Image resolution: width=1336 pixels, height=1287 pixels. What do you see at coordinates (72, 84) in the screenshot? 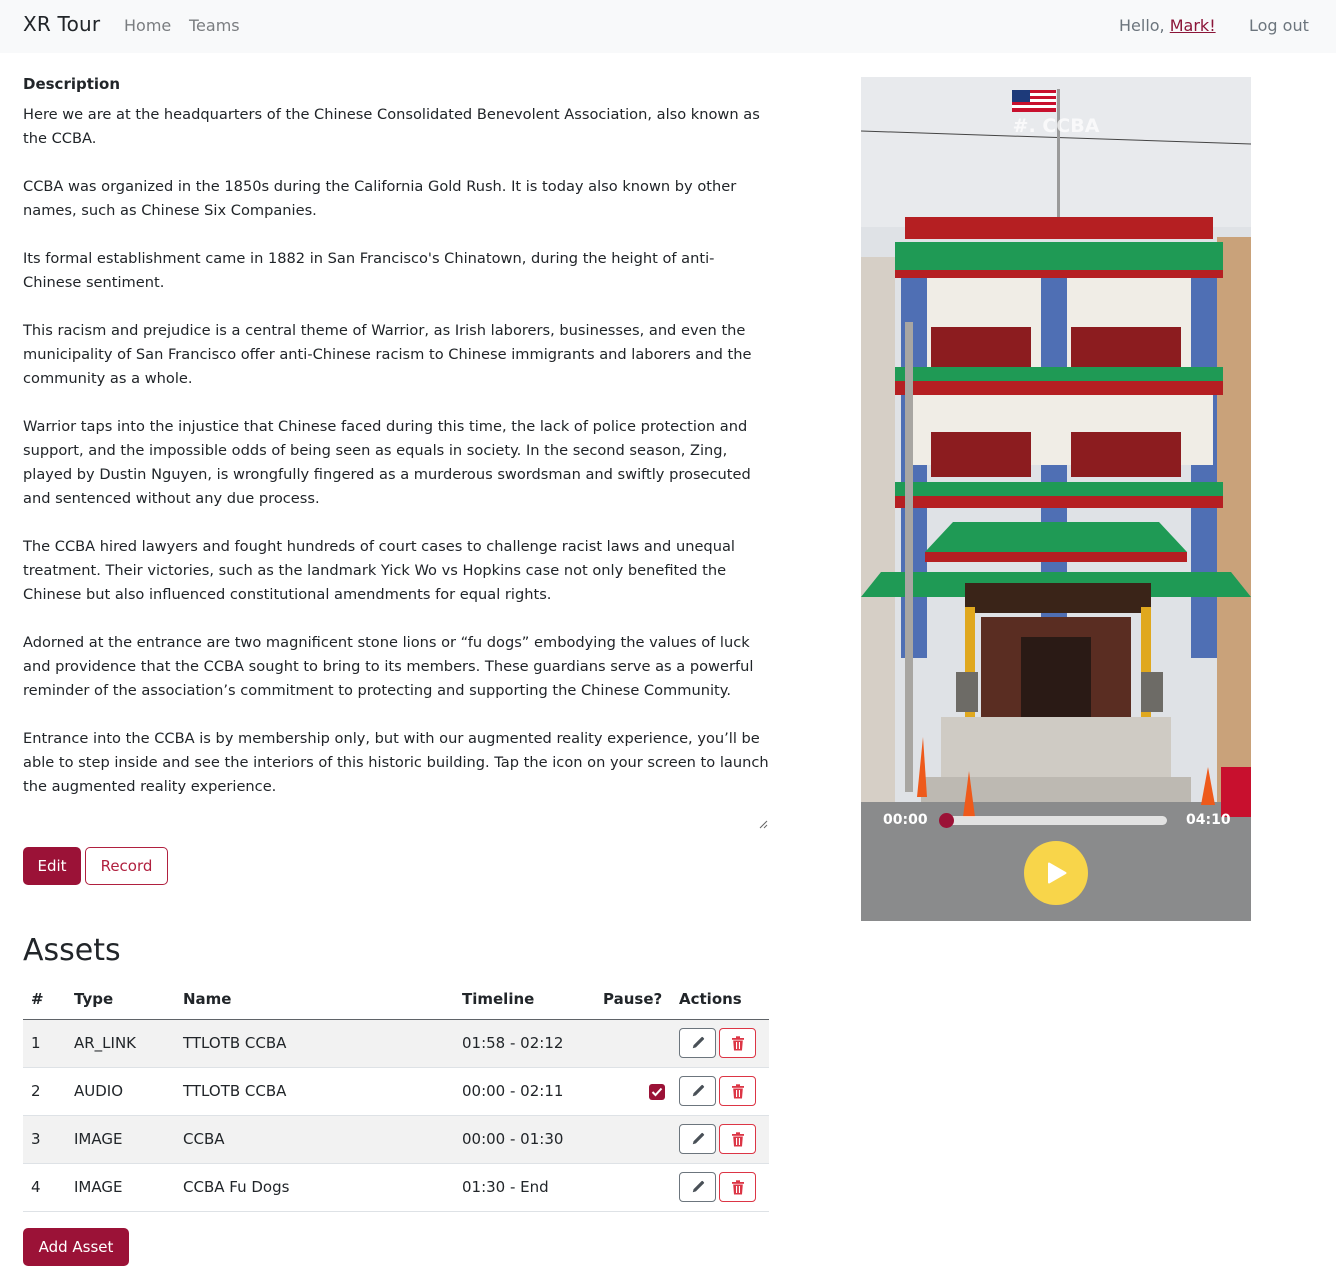
I see `description-label: Description` at bounding box center [72, 84].